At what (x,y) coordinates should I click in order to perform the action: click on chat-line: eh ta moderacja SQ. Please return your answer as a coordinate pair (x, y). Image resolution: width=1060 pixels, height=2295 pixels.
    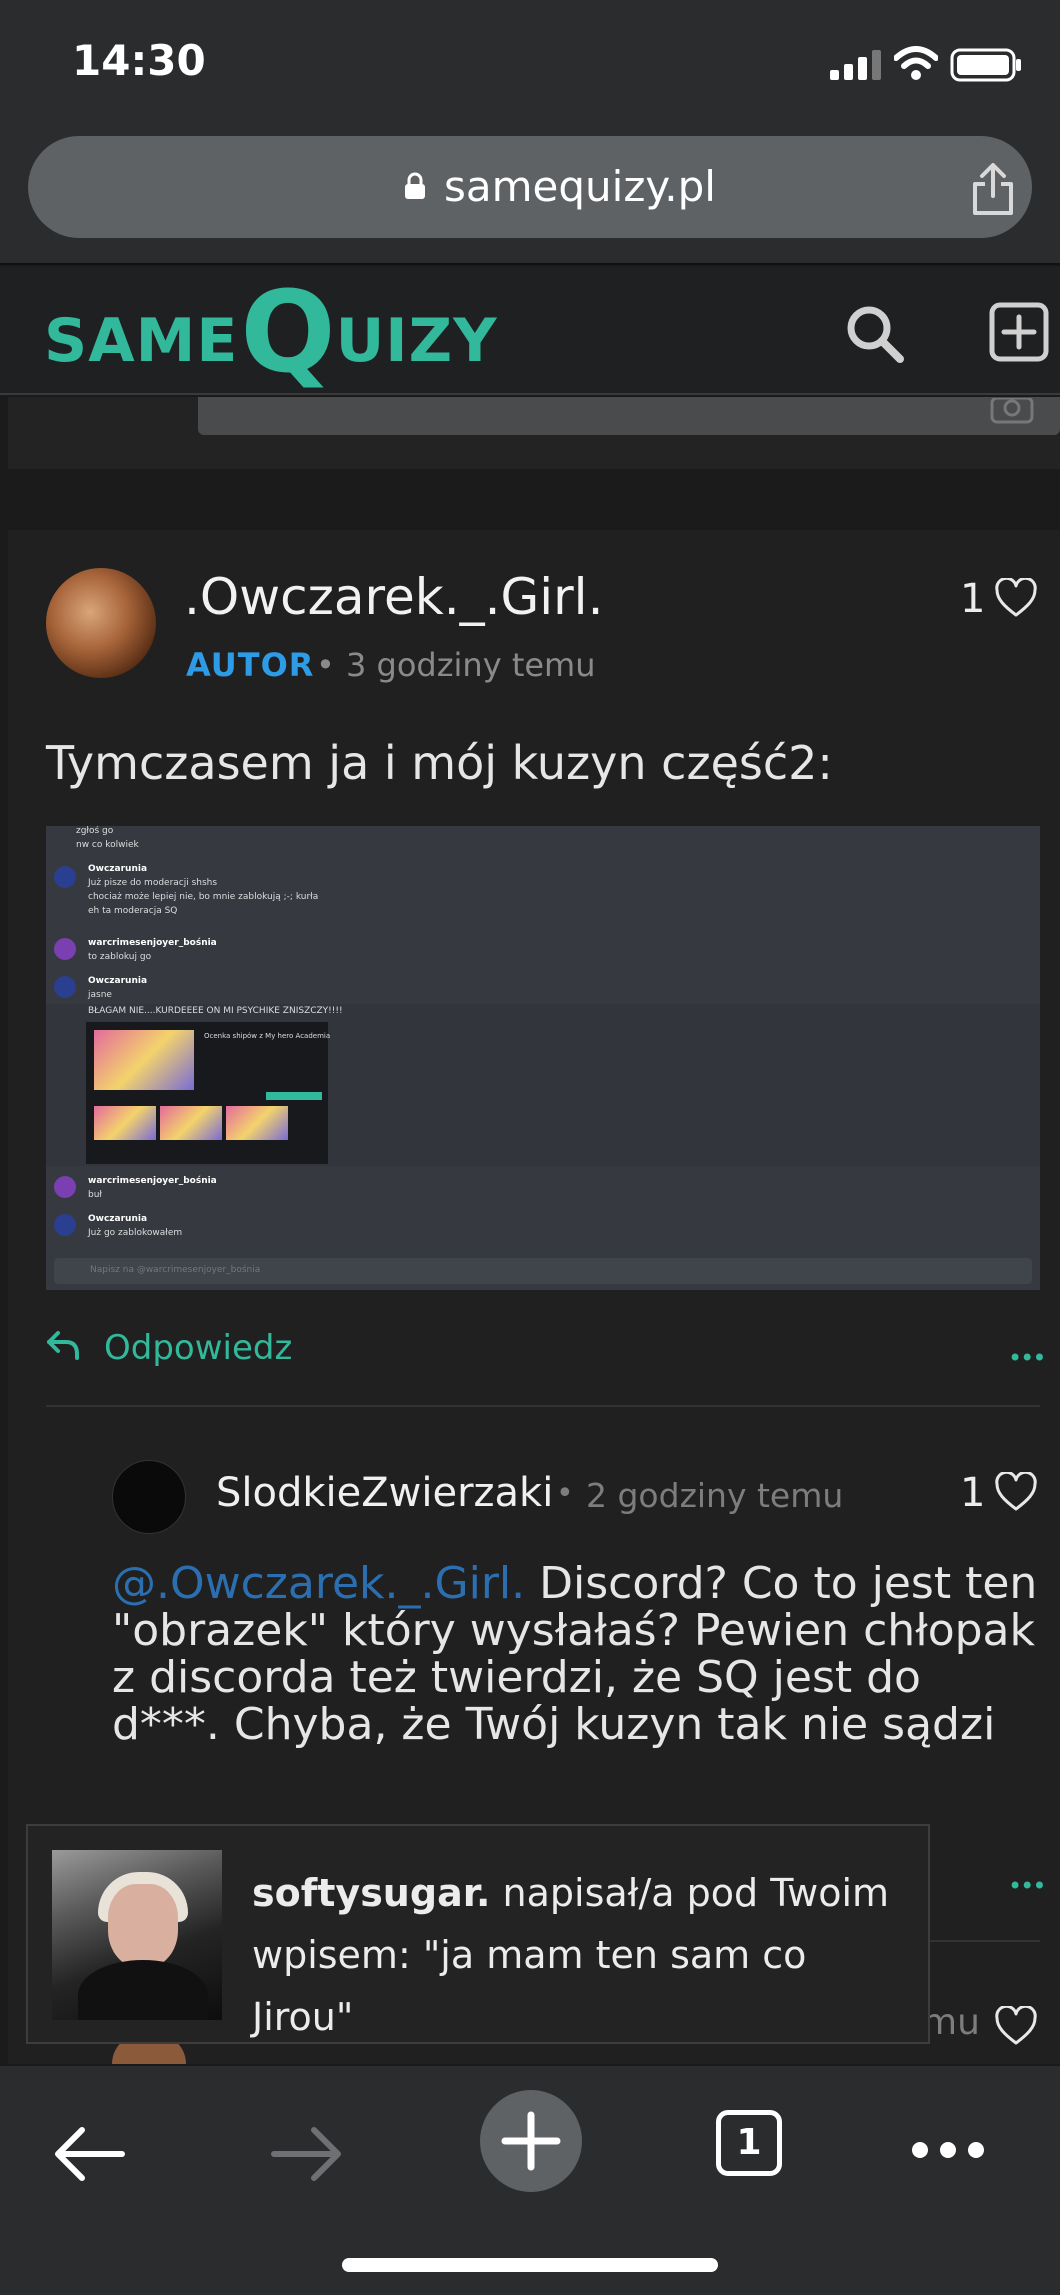
    Looking at the image, I should click on (133, 911).